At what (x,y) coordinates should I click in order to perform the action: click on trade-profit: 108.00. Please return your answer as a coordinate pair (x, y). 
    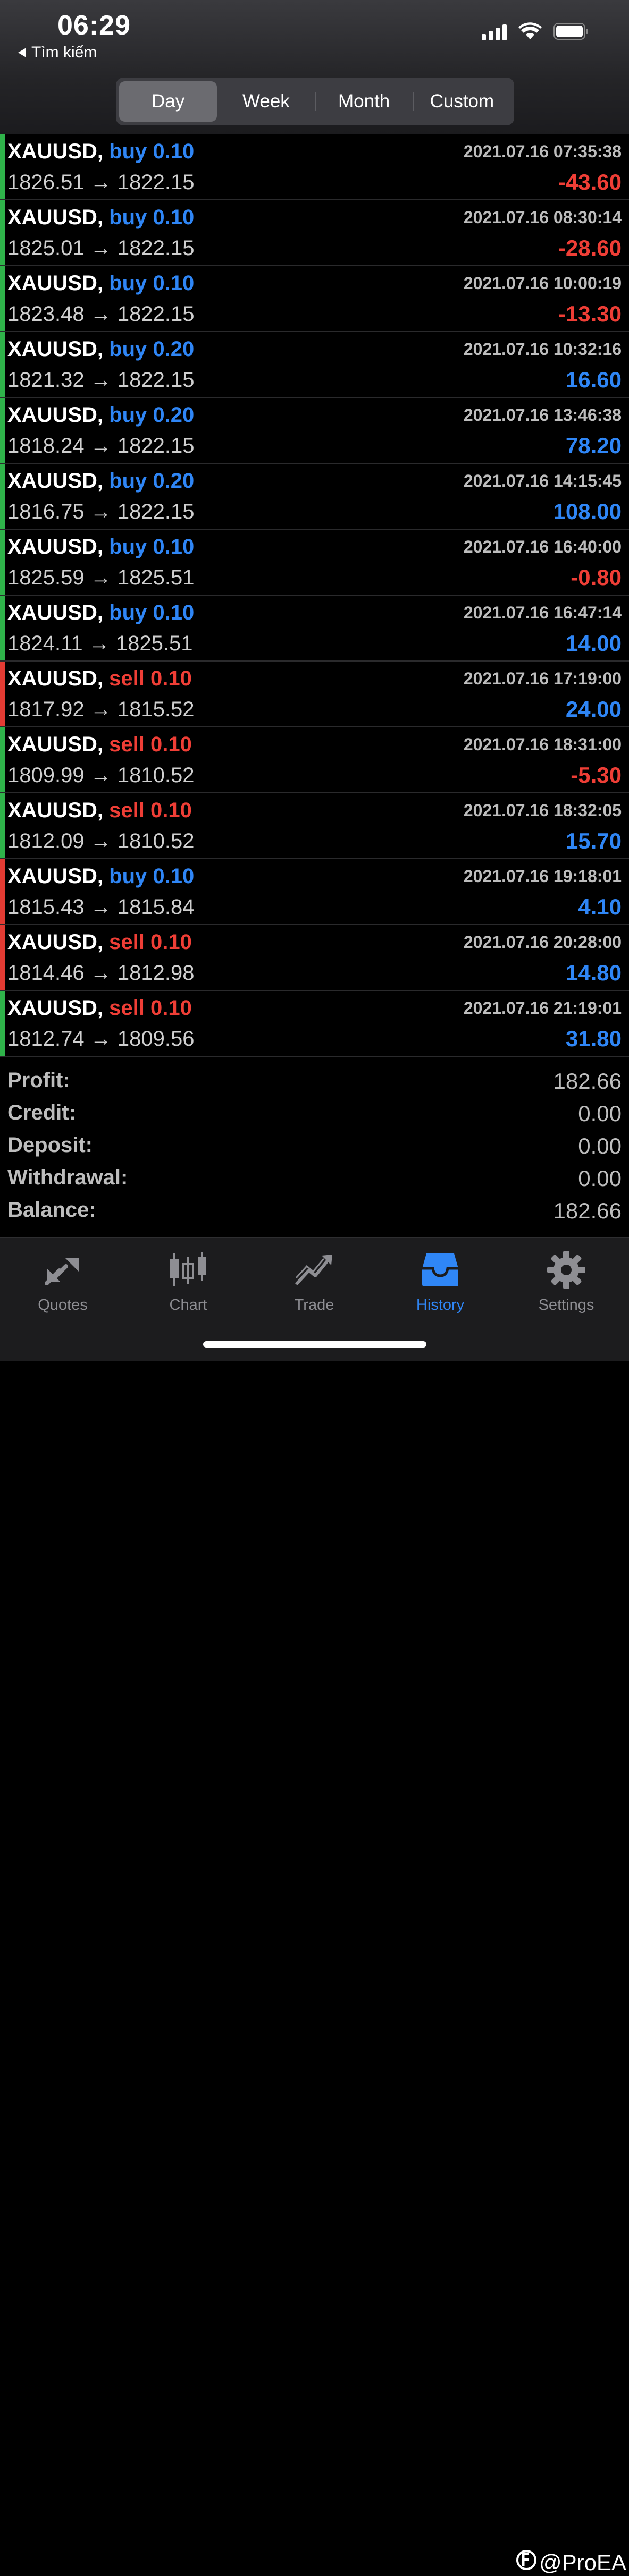
    Looking at the image, I should click on (587, 511).